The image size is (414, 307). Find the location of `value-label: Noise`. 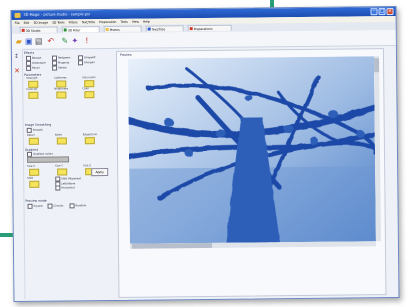

value-label: Noise is located at coordinates (58, 135).